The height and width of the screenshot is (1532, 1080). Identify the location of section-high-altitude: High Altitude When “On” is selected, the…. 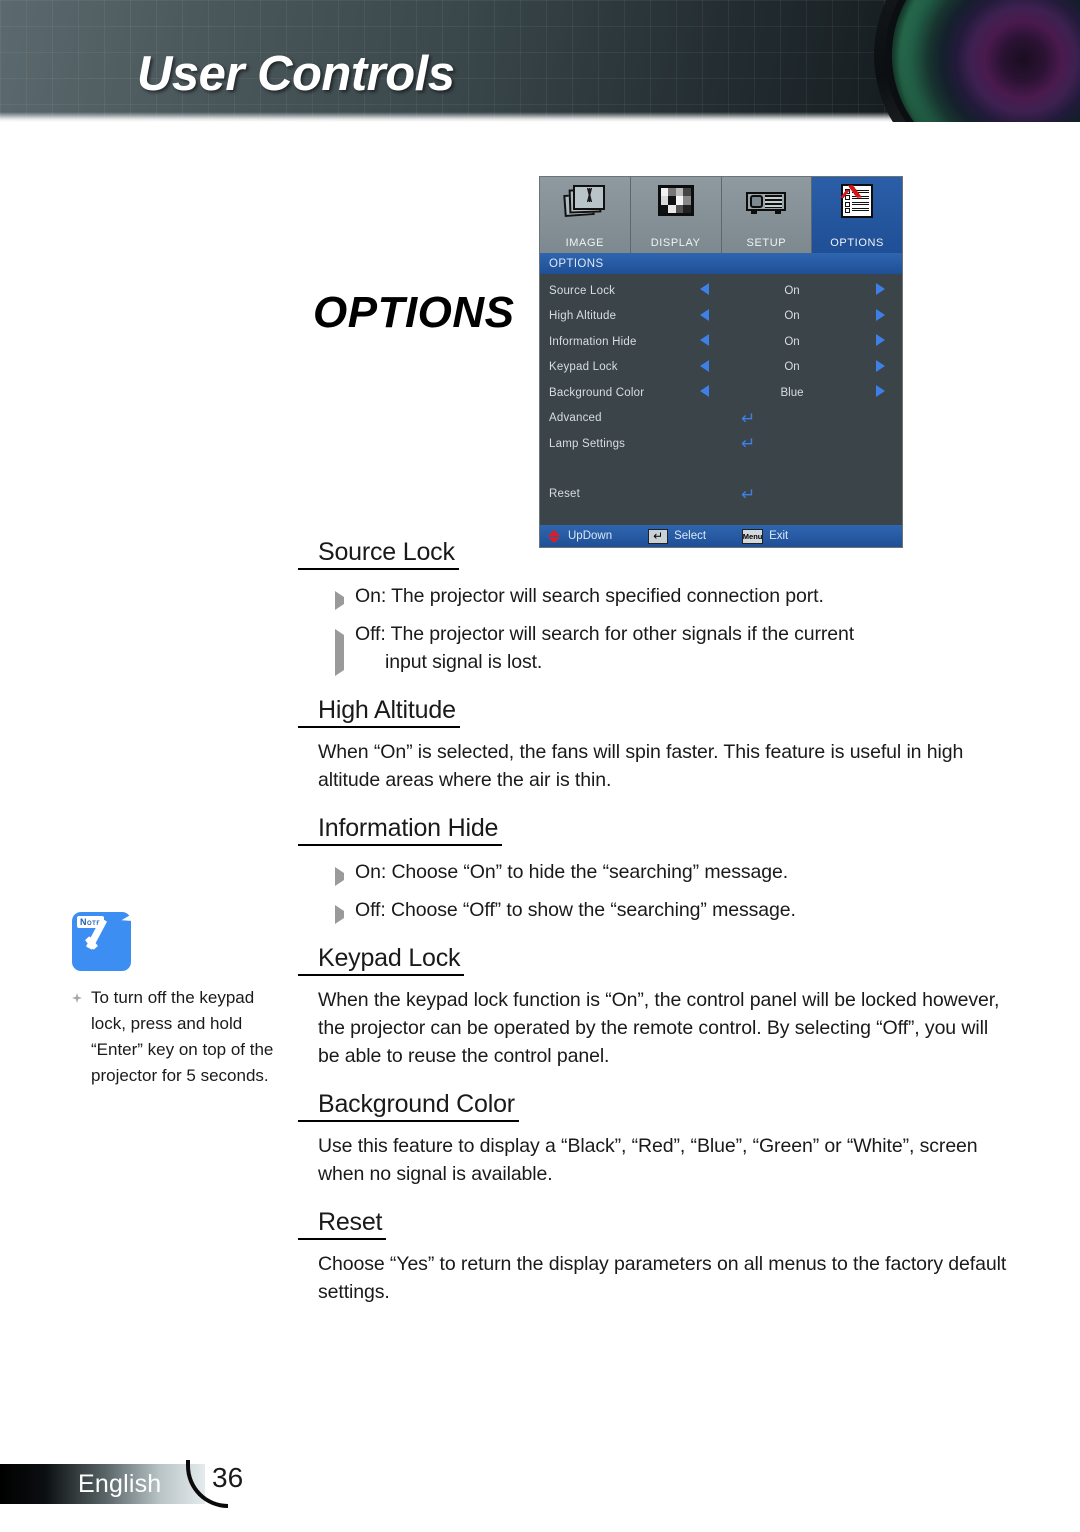
(653, 745).